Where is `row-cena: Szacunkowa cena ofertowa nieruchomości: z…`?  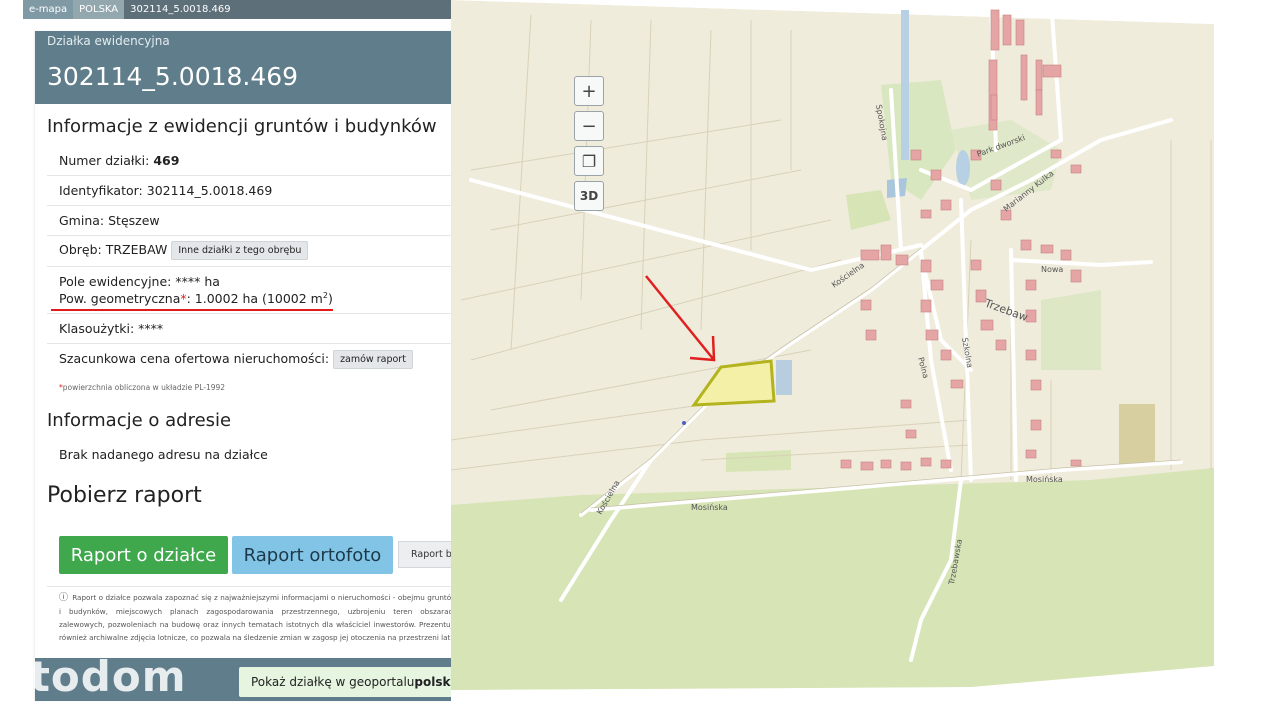 row-cena: Szacunkowa cena ofertowa nieruchomości: z… is located at coordinates (249, 360).